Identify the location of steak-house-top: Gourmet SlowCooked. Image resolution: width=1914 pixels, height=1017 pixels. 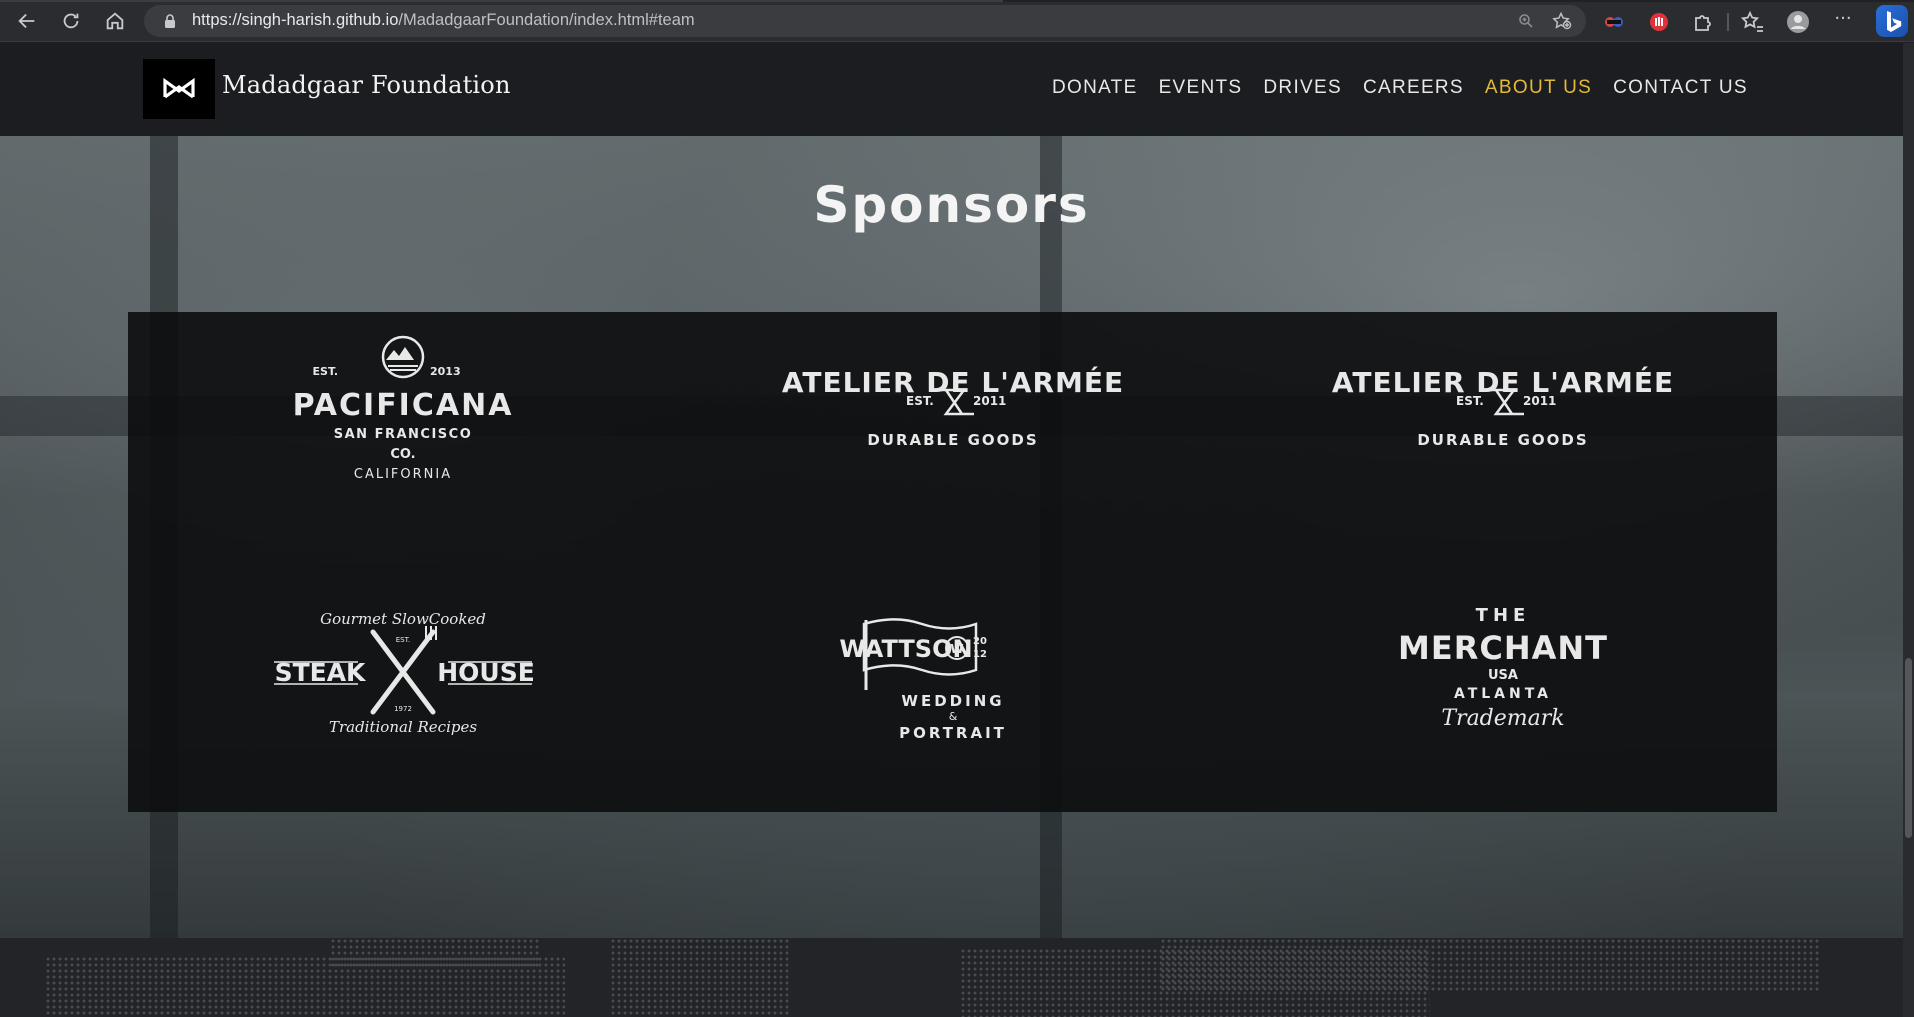
(403, 619).